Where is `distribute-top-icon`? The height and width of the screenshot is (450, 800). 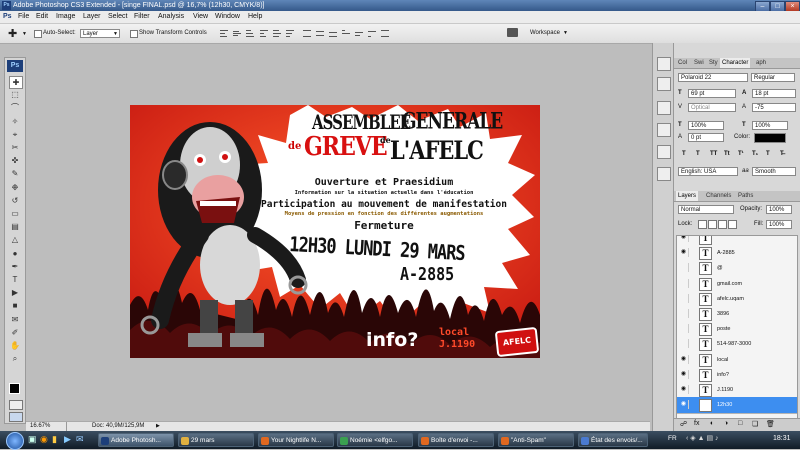 distribute-top-icon is located at coordinates (307, 33).